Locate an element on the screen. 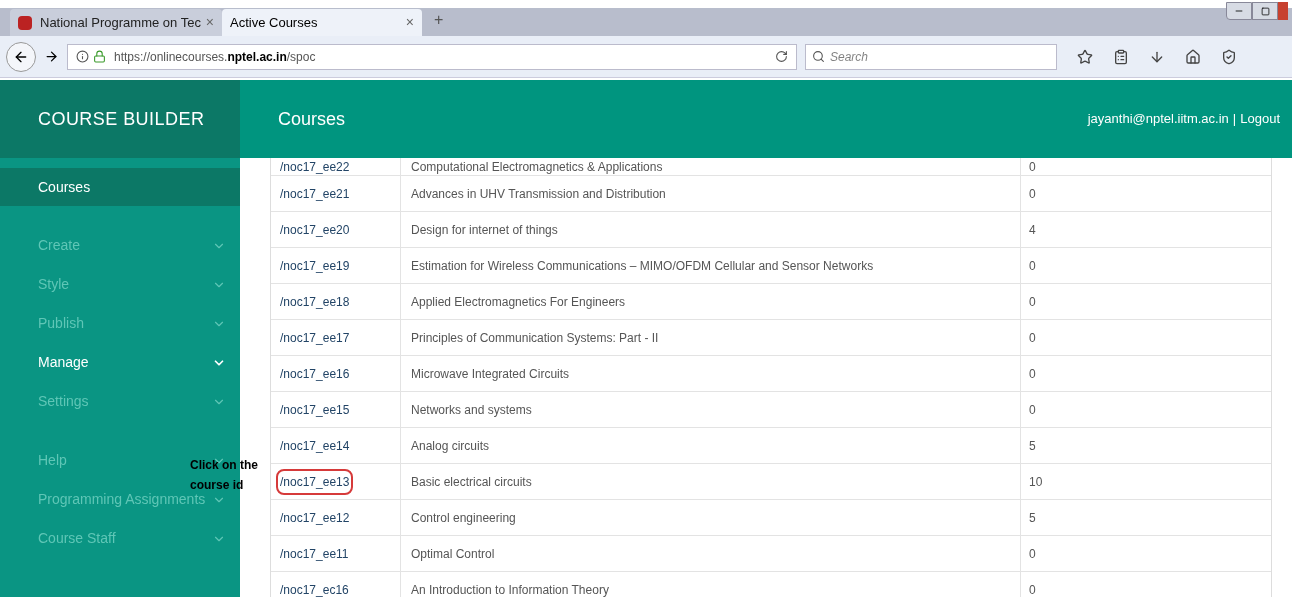 The height and width of the screenshot is (597, 1292). enrollment-count: 10 is located at coordinates (1036, 482).